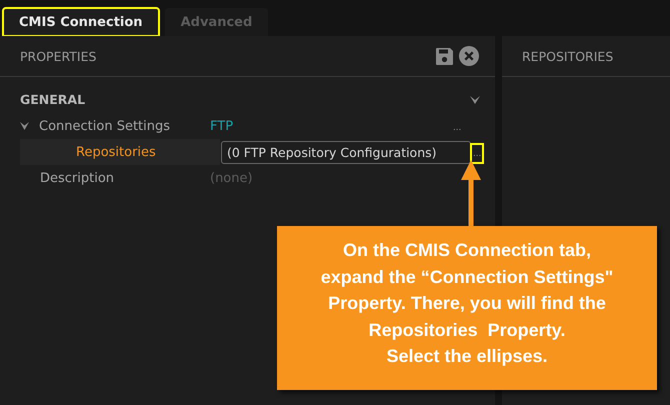 The height and width of the screenshot is (405, 670). What do you see at coordinates (346, 152) in the screenshot?
I see `value-field: (0 FTP Repository Configurations)` at bounding box center [346, 152].